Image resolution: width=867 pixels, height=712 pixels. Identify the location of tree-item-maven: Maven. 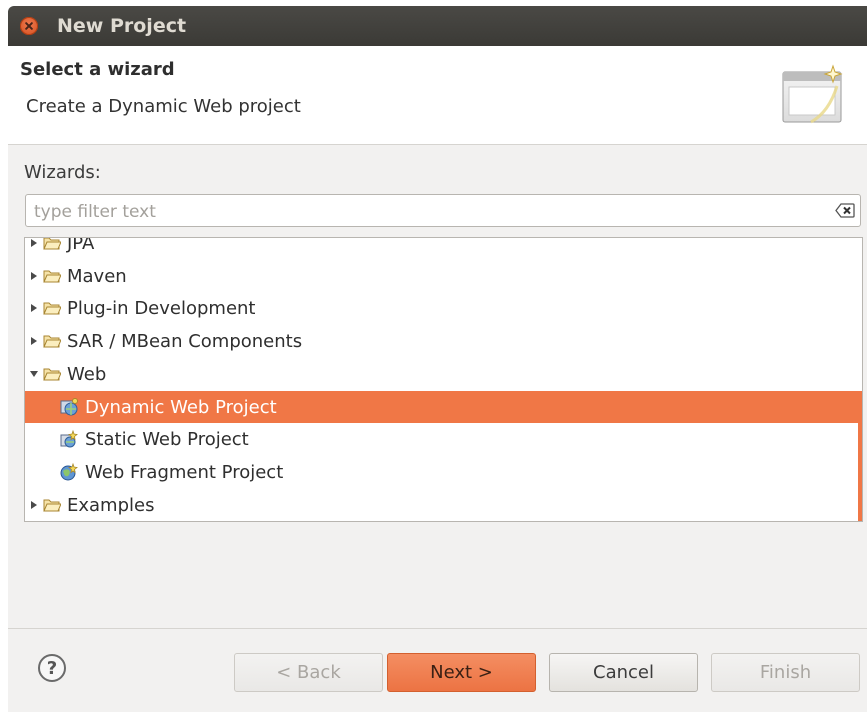
(443, 276).